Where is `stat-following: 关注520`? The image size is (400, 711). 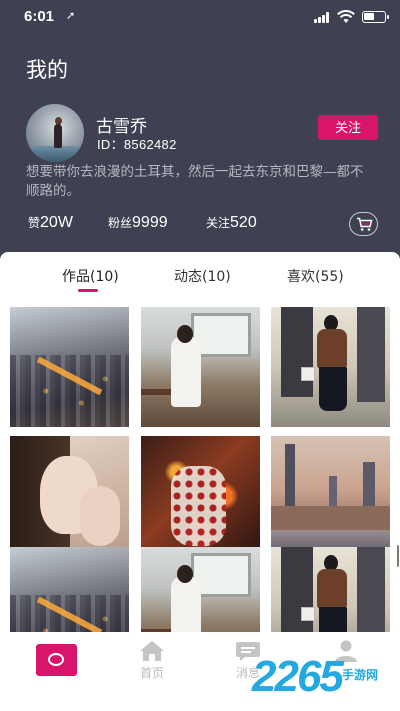 stat-following: 关注520 is located at coordinates (231, 222).